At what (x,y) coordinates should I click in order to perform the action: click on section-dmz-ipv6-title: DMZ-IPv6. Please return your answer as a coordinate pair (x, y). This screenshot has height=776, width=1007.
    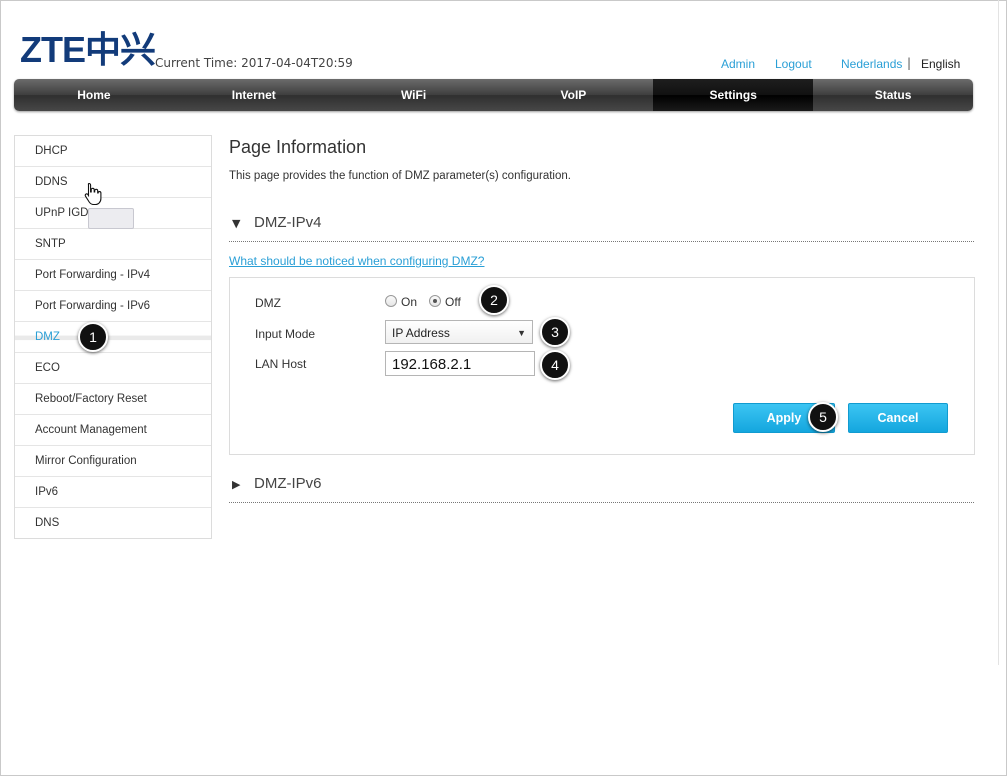
    Looking at the image, I should click on (288, 483).